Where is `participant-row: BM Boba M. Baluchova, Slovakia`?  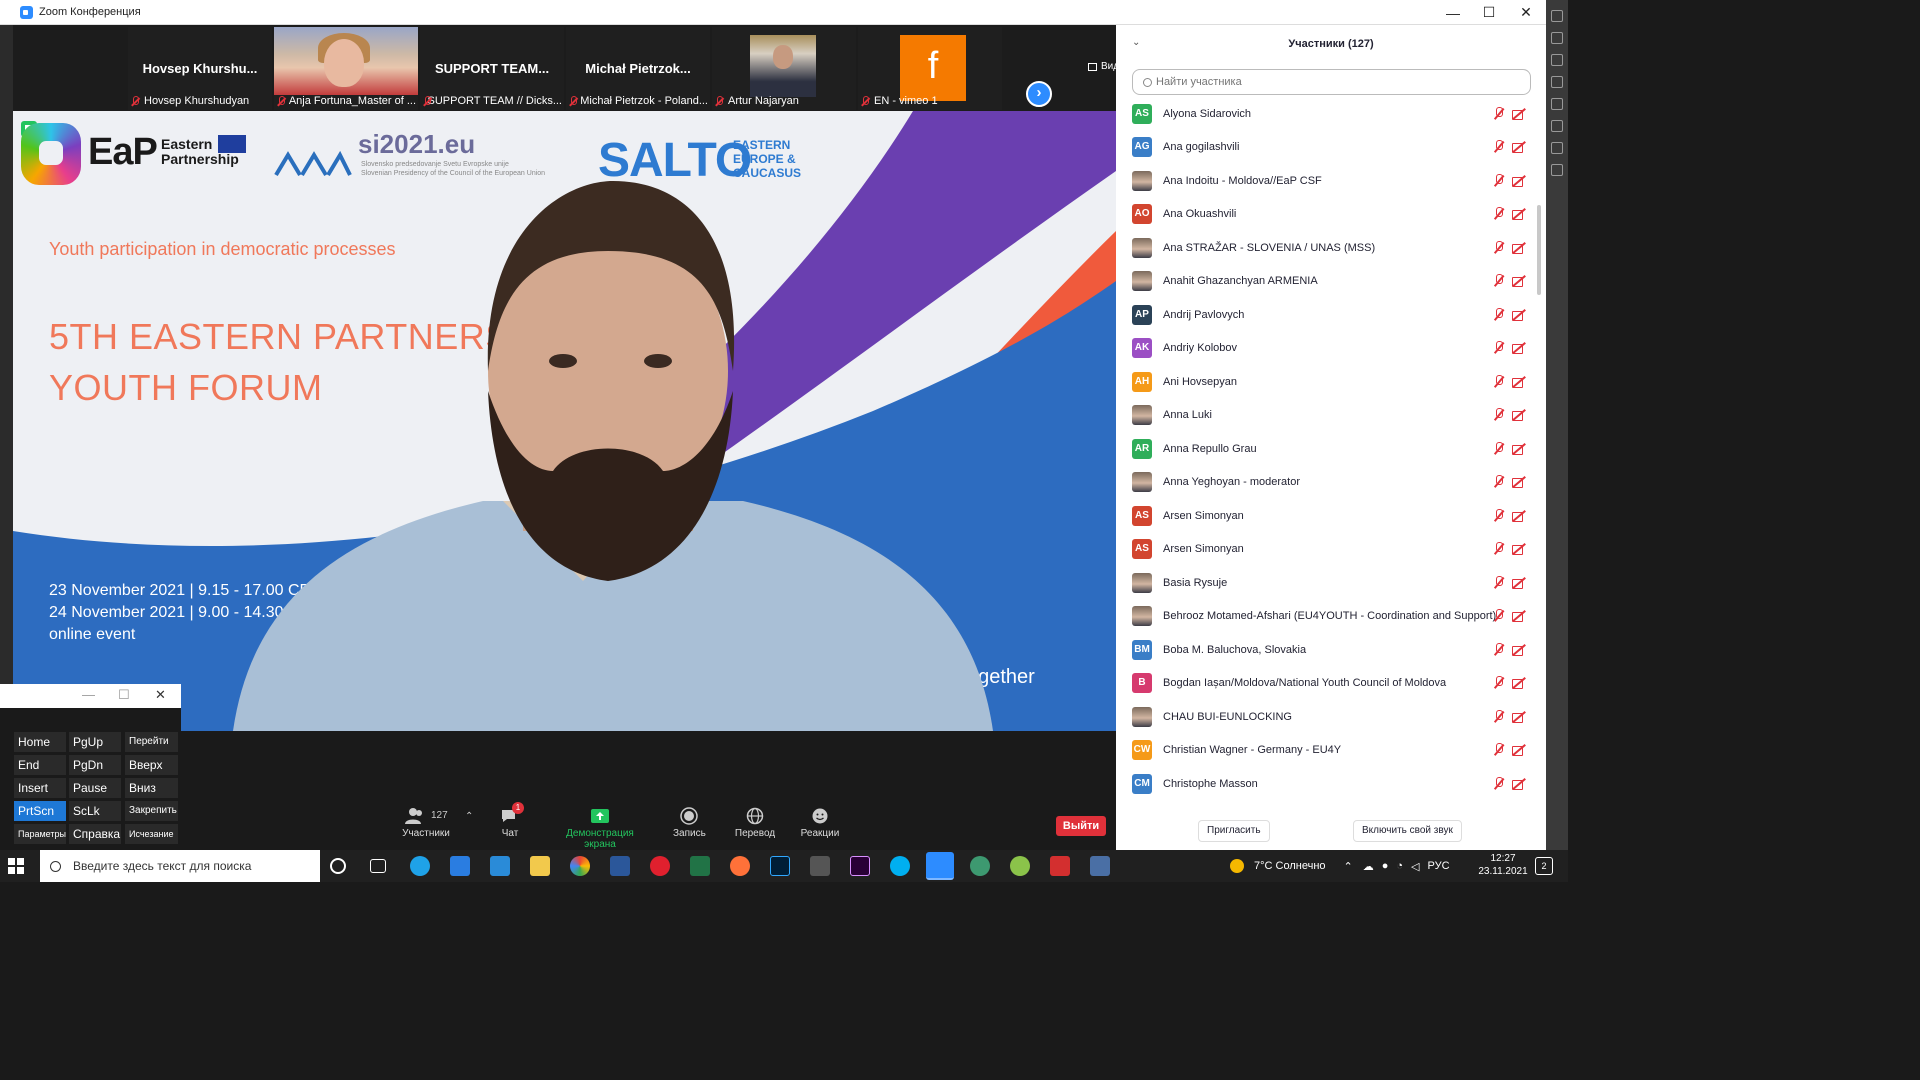 participant-row: BM Boba M. Baluchova, Slovakia is located at coordinates (1331, 649).